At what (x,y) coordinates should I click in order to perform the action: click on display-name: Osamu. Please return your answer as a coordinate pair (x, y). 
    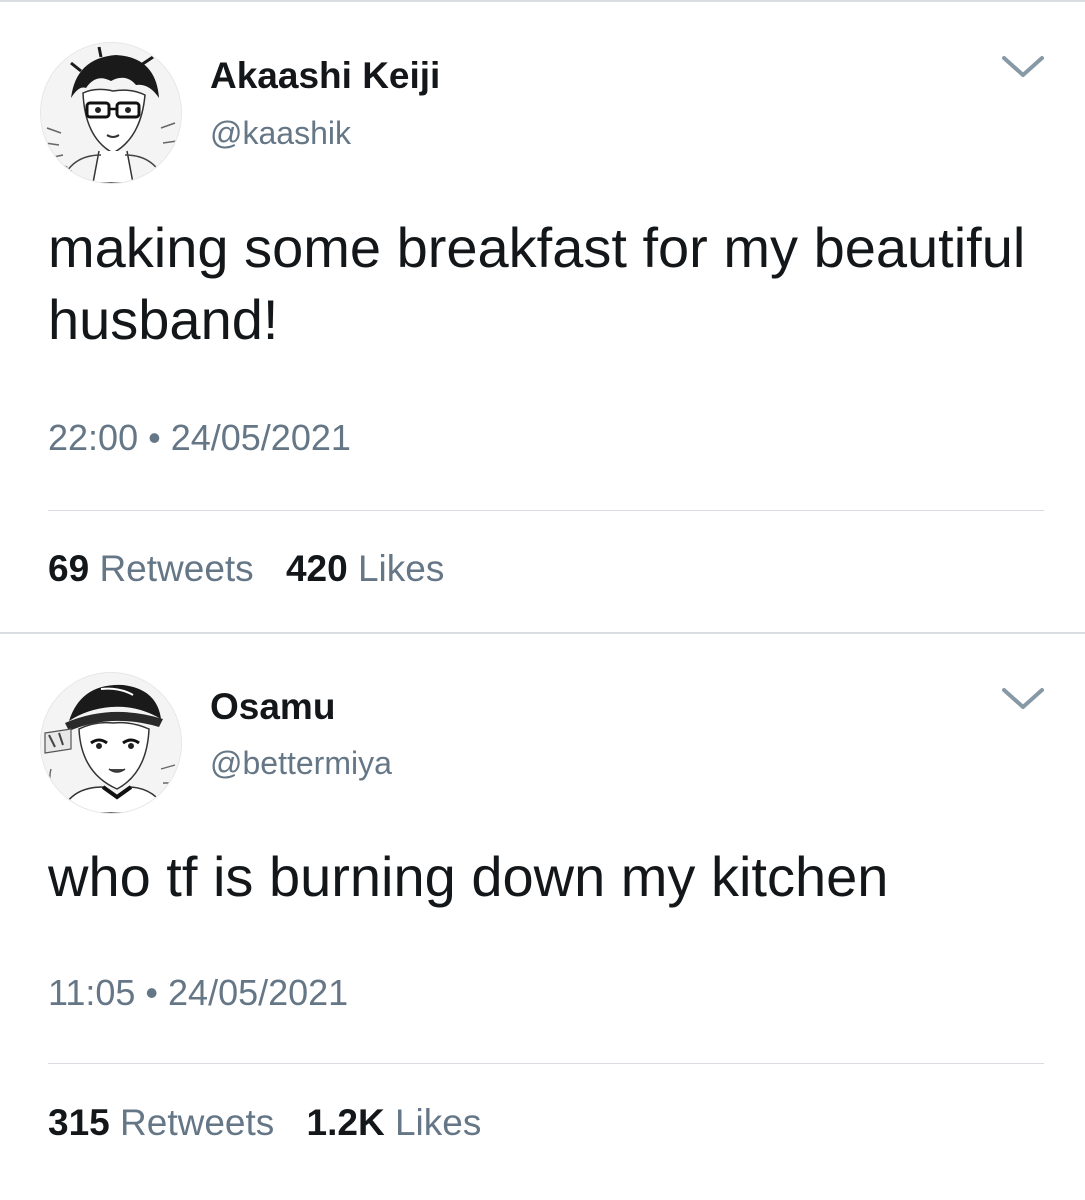
    Looking at the image, I should click on (272, 707).